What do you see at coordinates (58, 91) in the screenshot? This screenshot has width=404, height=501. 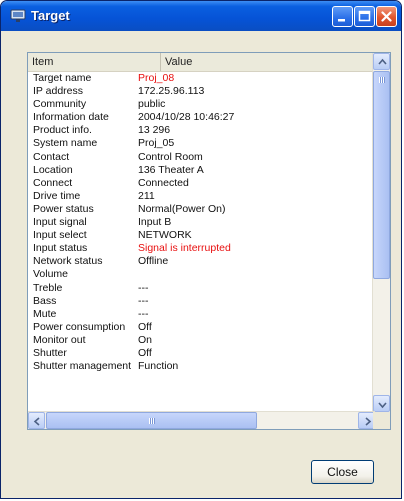 I see `item-label: IP address` at bounding box center [58, 91].